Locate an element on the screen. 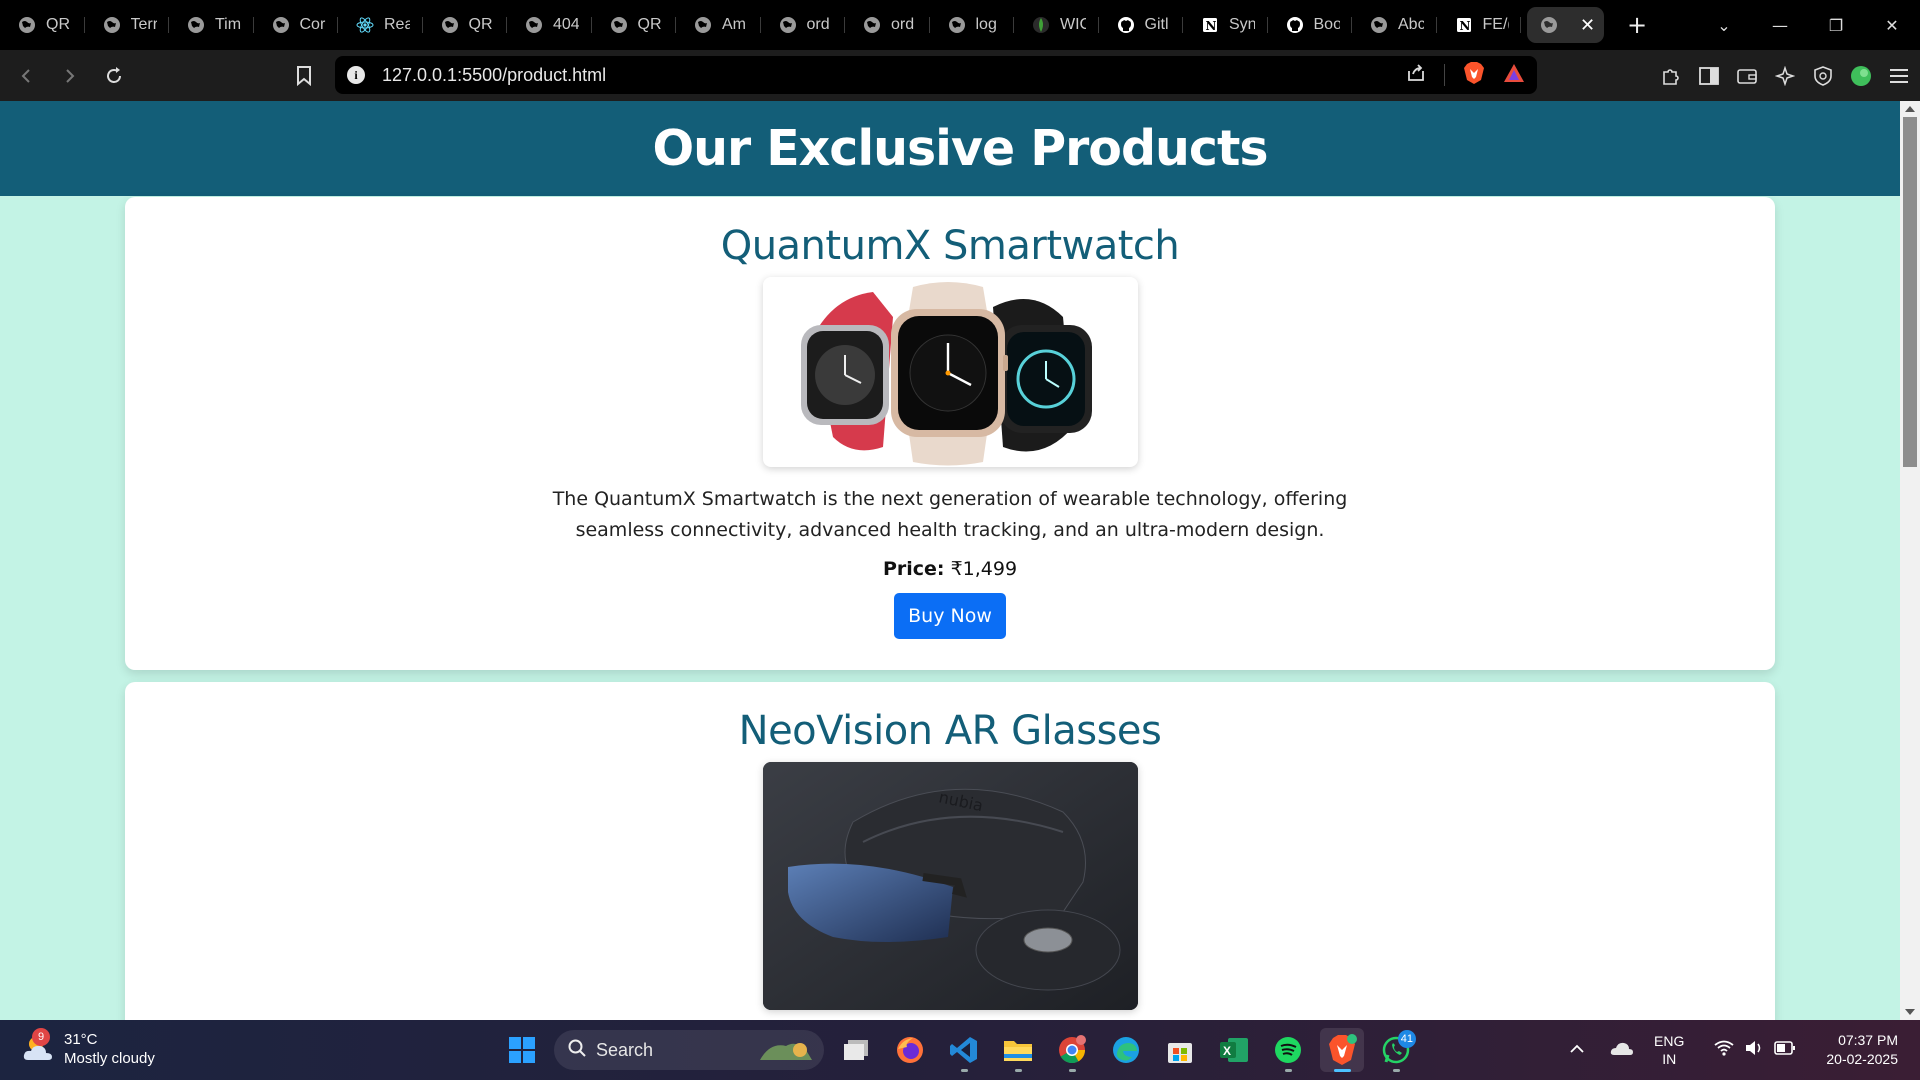  excel-icon: X is located at coordinates (1234, 1050).